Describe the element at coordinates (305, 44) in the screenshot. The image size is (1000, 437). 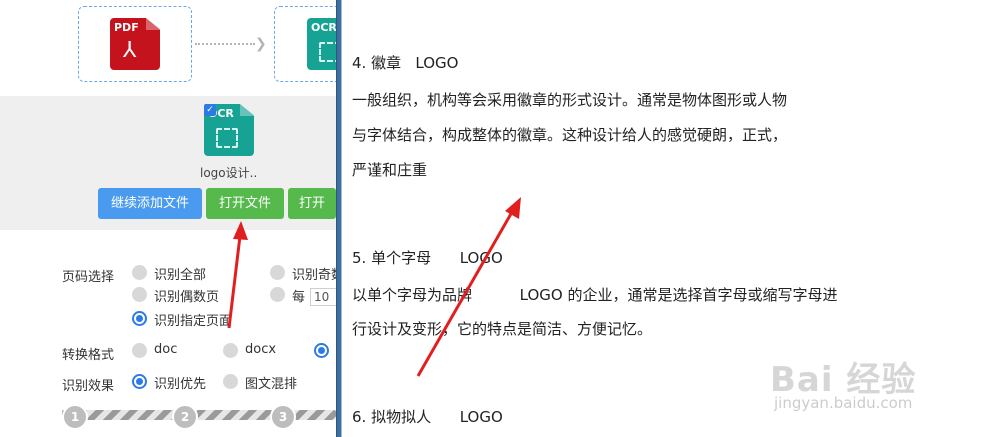
I see `target-file-card: OCR` at that location.